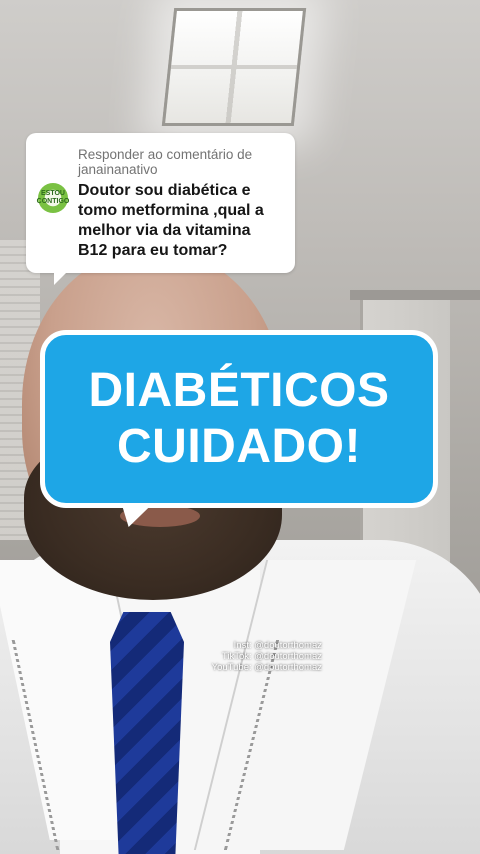  I want to click on ceiling-light, so click(234, 67).